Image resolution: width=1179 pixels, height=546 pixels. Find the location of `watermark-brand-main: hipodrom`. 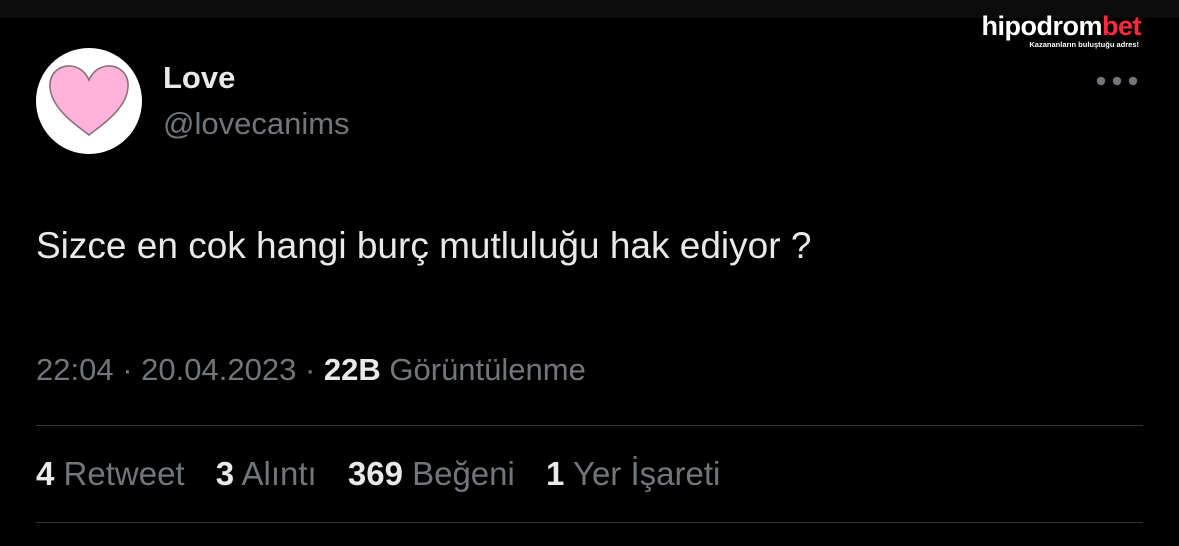

watermark-brand-main: hipodrom is located at coordinates (1042, 26).